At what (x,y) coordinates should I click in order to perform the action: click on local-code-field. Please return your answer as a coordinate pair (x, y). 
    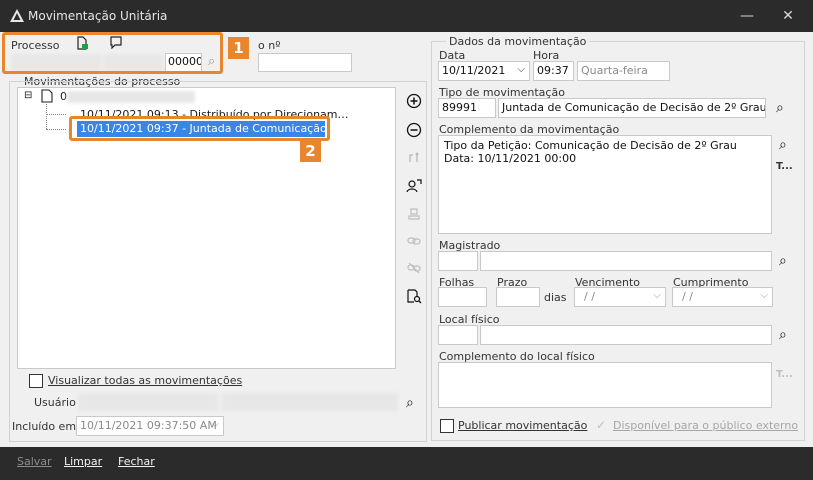
    Looking at the image, I should click on (458, 335).